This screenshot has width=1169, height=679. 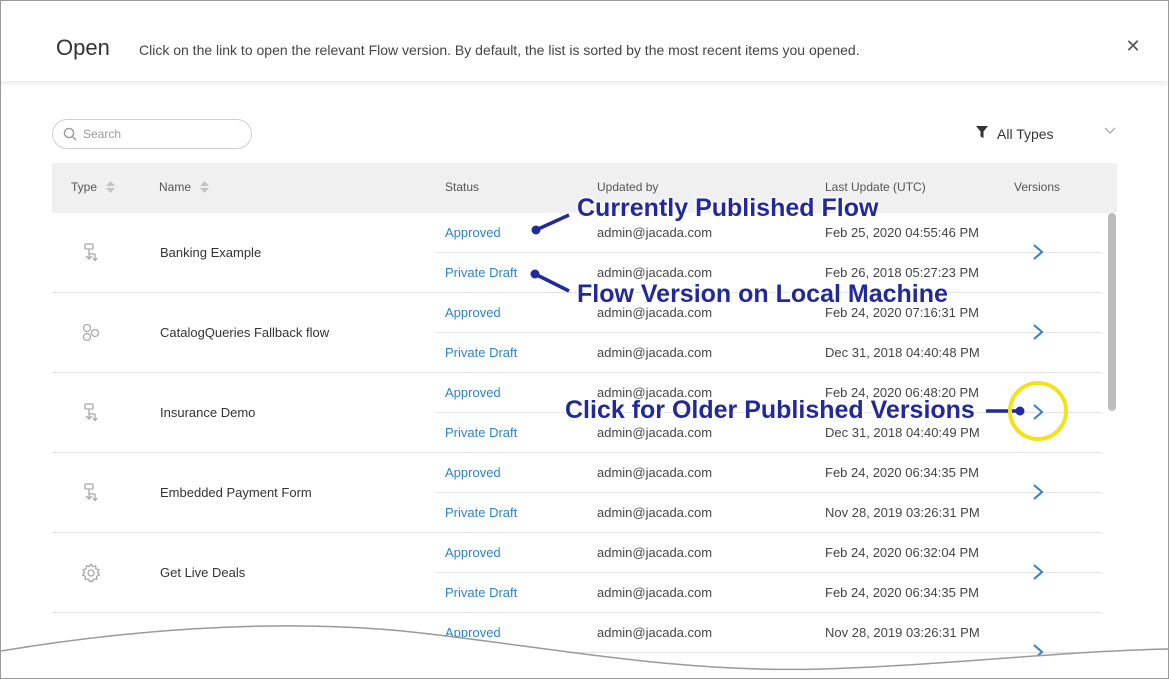 I want to click on dialog-title: Open, so click(x=83, y=47).